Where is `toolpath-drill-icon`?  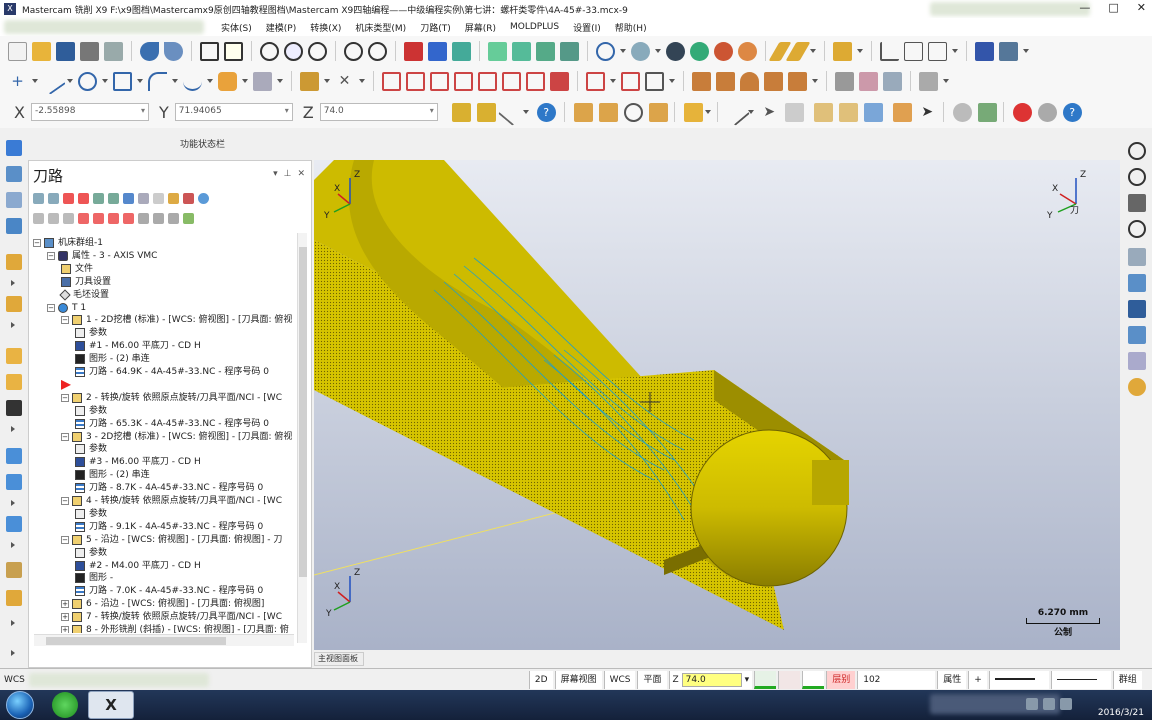 toolpath-drill-icon is located at coordinates (773, 81).